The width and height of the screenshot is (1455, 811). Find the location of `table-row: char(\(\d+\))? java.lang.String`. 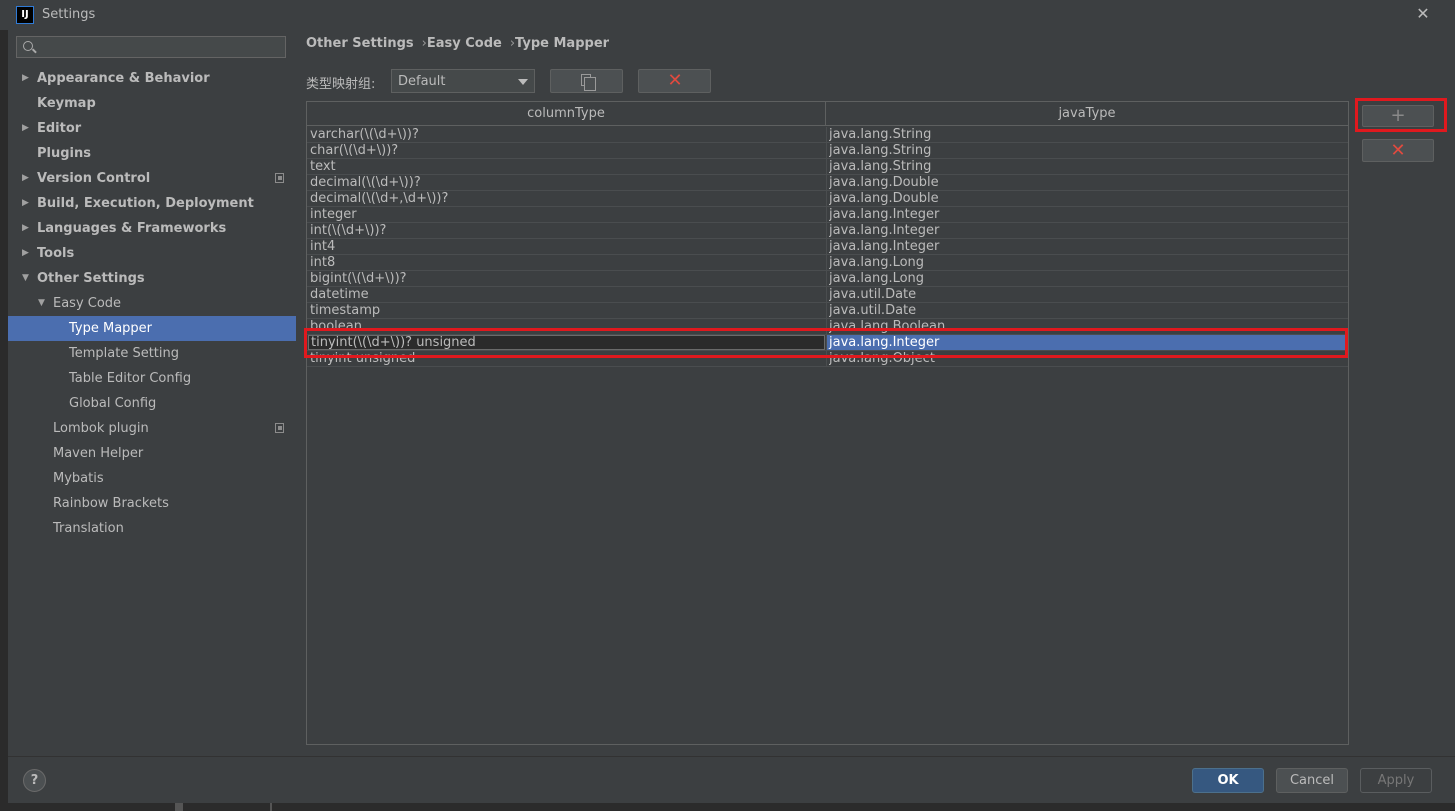

table-row: char(\(\d+\))? java.lang.String is located at coordinates (827, 151).